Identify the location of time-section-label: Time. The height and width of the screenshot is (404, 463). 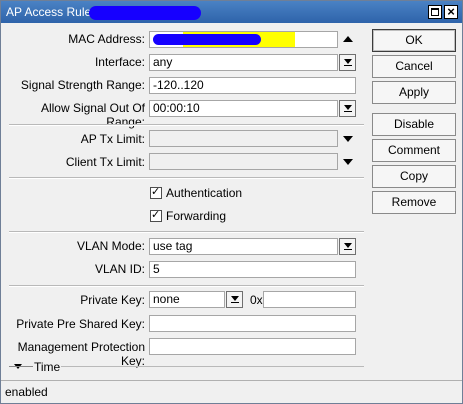
(47, 367).